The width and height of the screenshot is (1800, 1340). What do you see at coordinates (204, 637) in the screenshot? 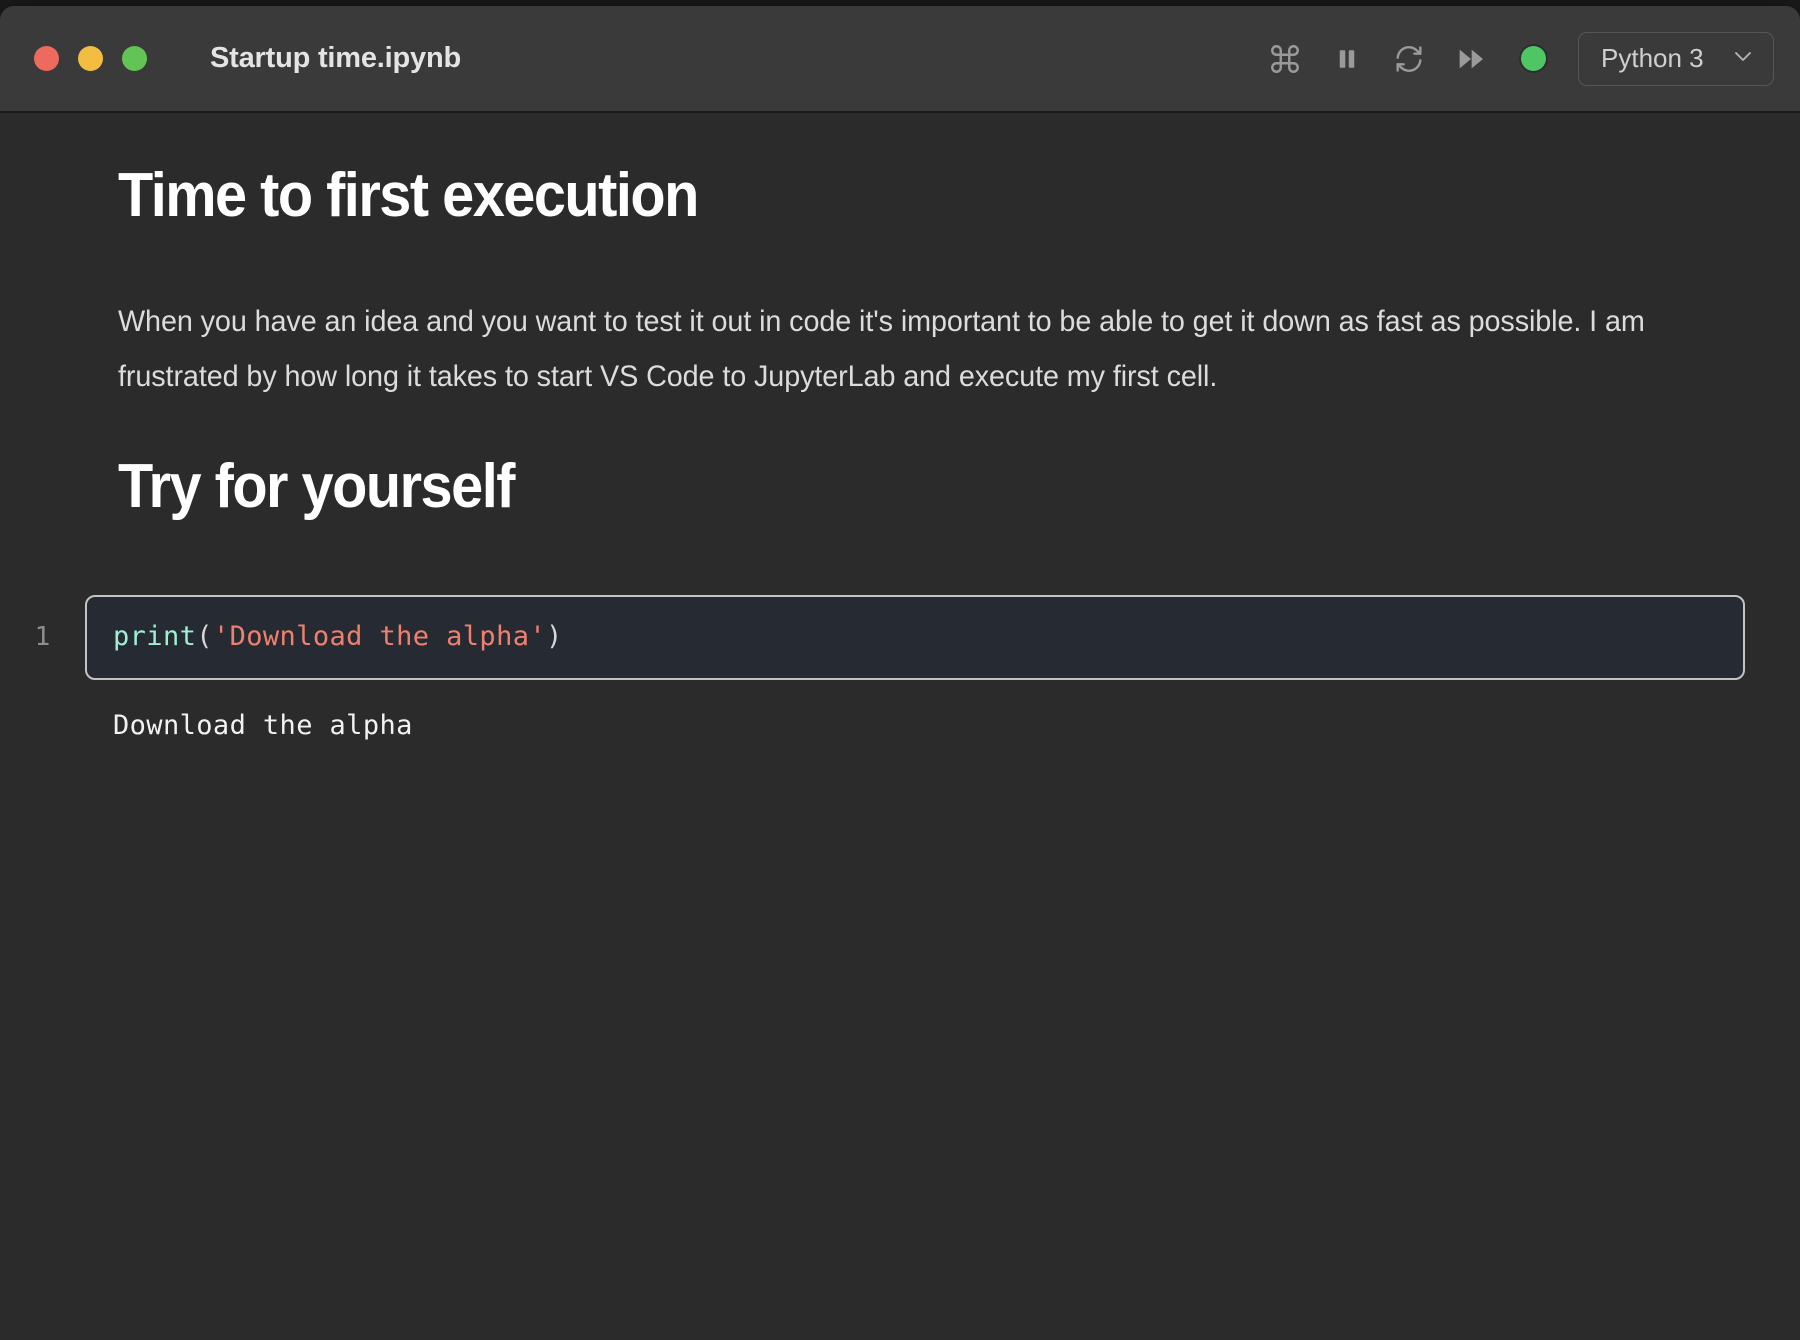
I see `code-token-open-paren: (` at bounding box center [204, 637].